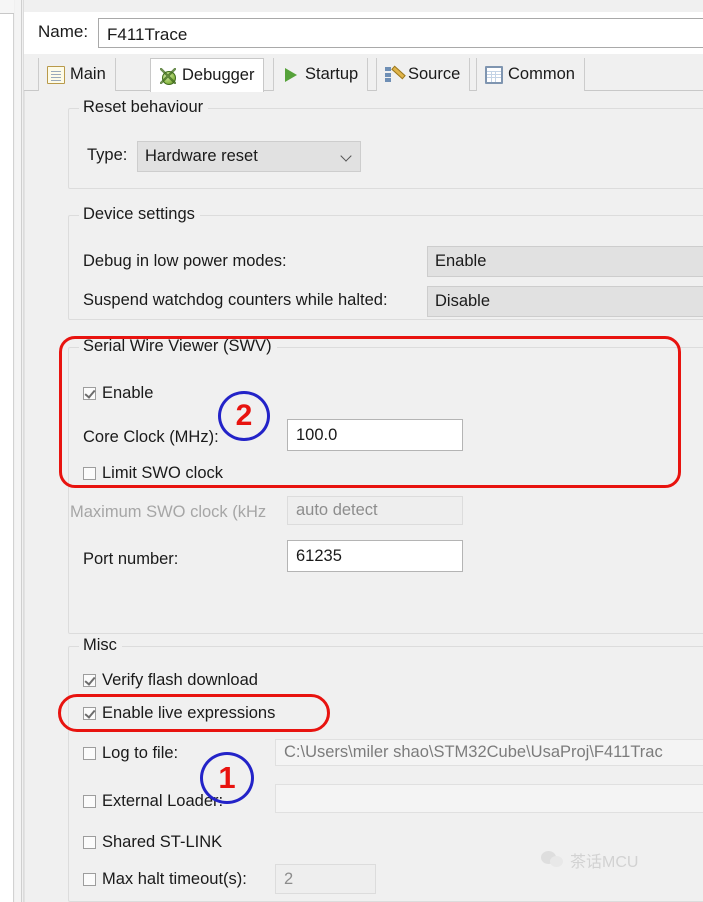 This screenshot has height=902, width=703. I want to click on configuration-tabs: Main Debugger Startup Source Common, so click(363, 75).